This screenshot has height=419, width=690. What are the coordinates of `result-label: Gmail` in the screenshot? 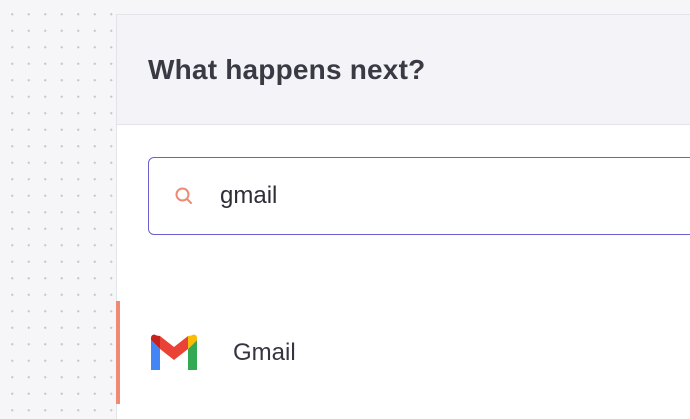 It's located at (264, 352).